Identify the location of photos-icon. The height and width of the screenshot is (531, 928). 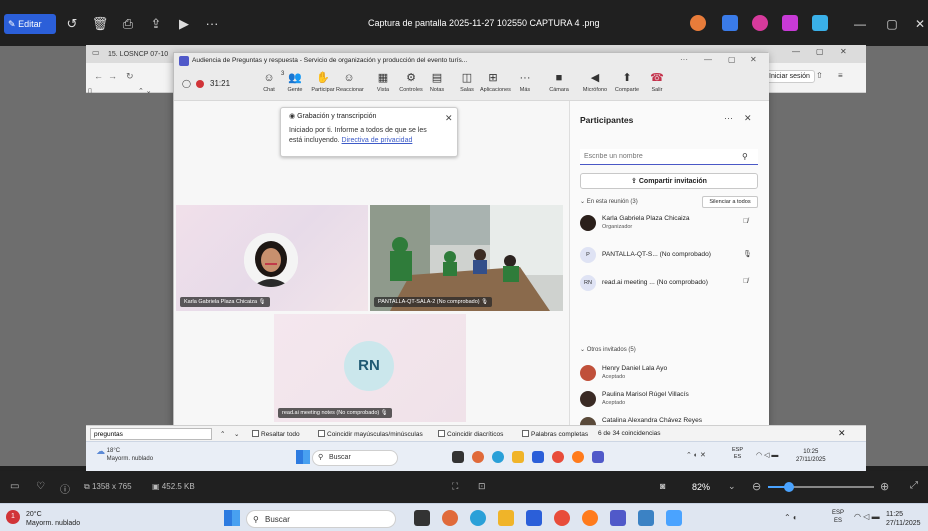
(646, 518).